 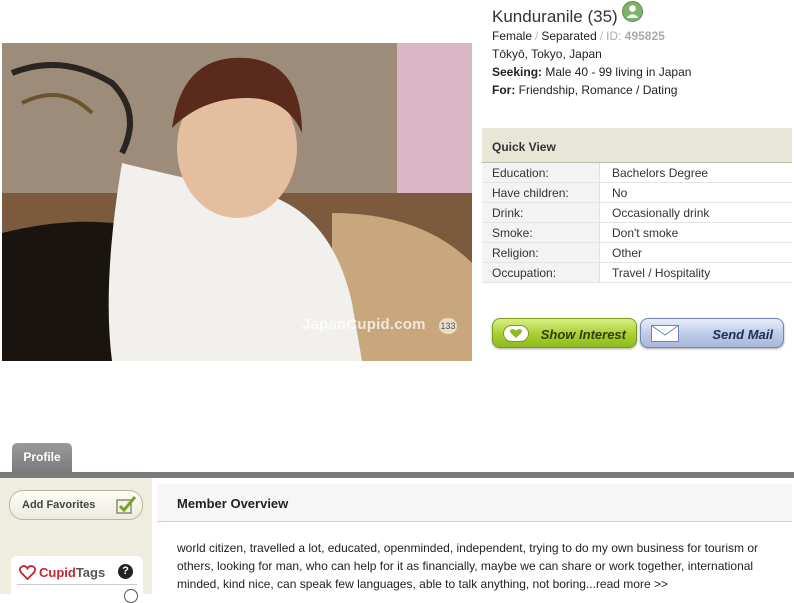 What do you see at coordinates (541, 192) in the screenshot?
I see `quick-view-key: Have children:` at bounding box center [541, 192].